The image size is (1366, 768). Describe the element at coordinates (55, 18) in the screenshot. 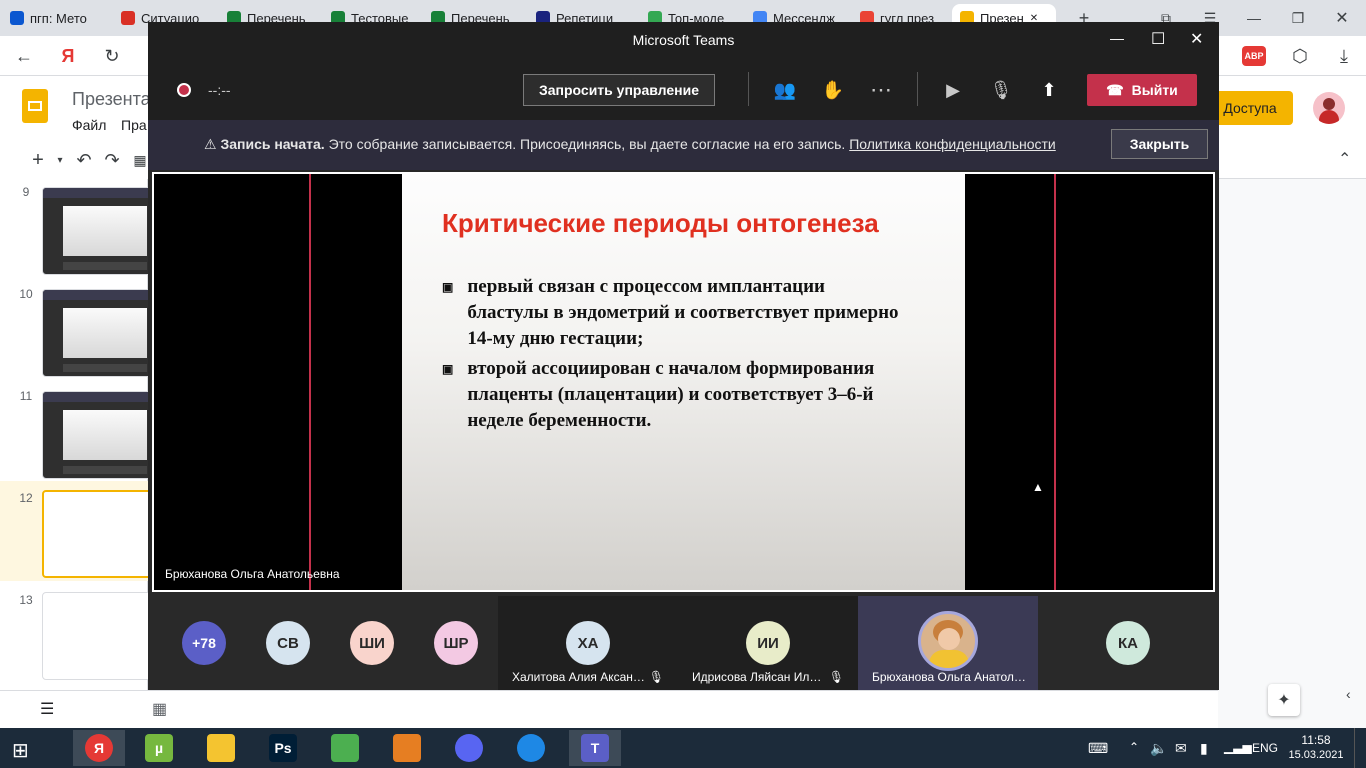

I see `browser-tab: пгп: Мето` at that location.